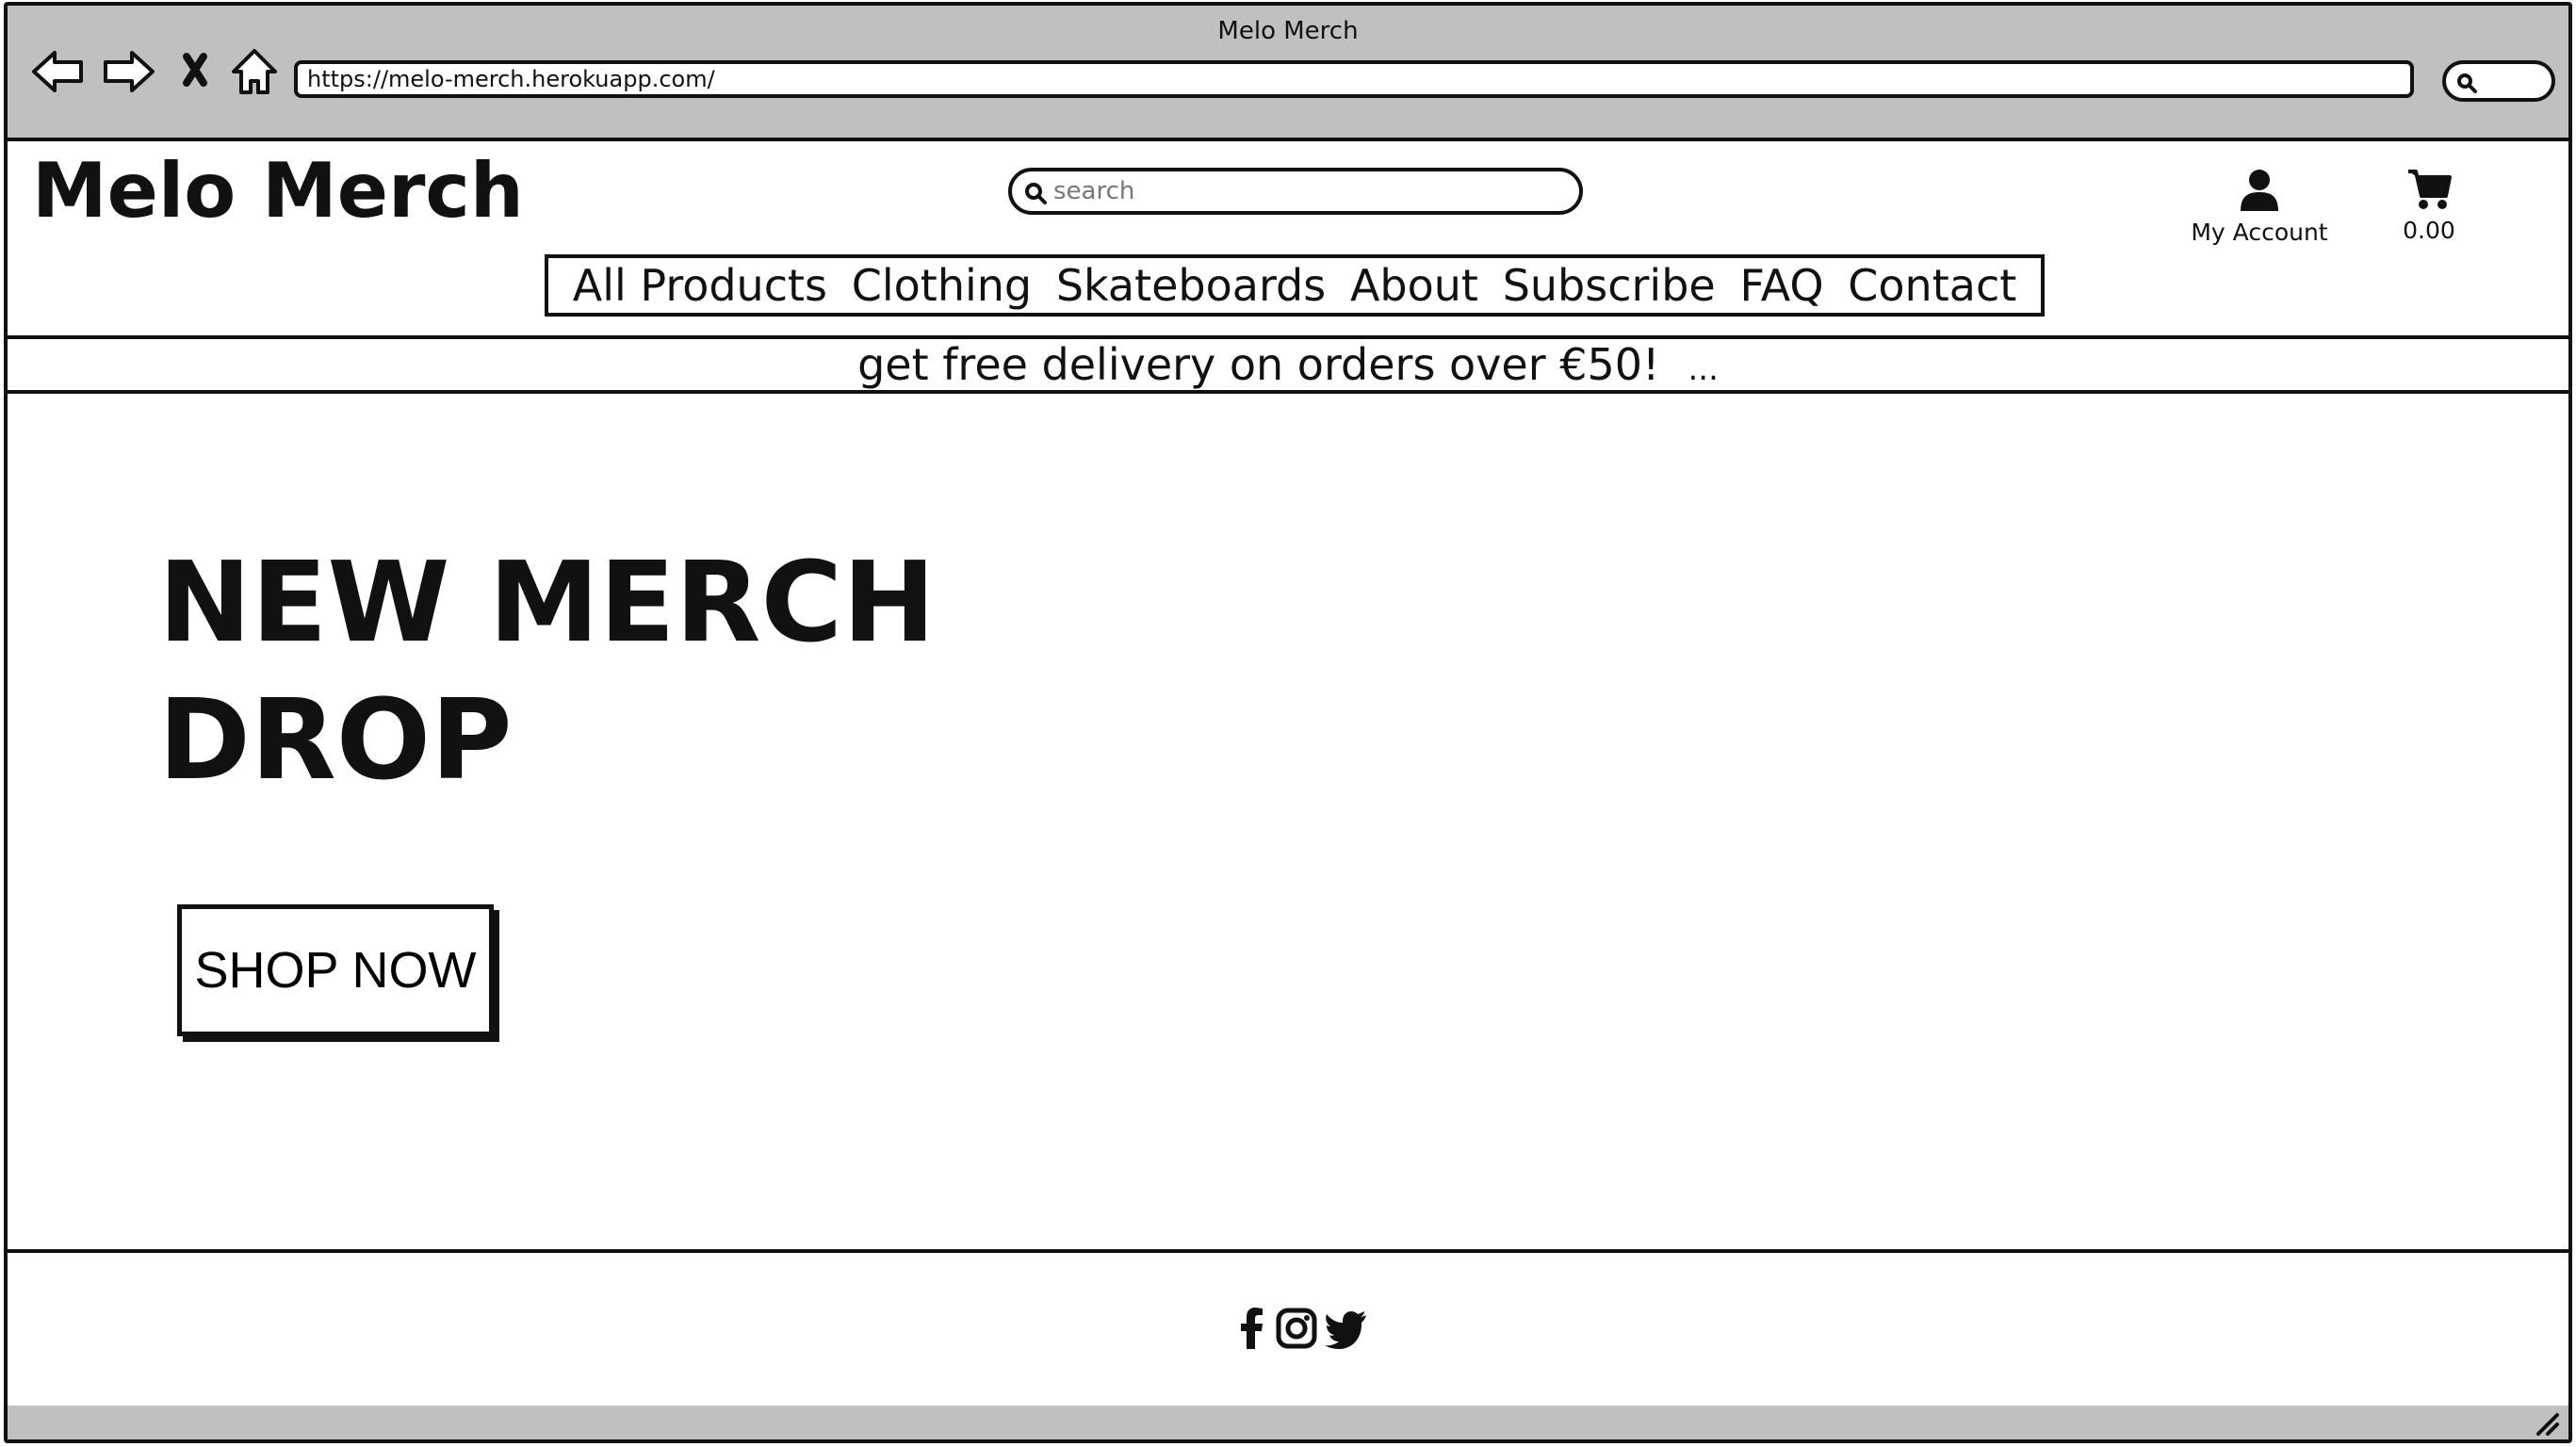  What do you see at coordinates (2430, 189) in the screenshot?
I see `shopping-cart-icon` at bounding box center [2430, 189].